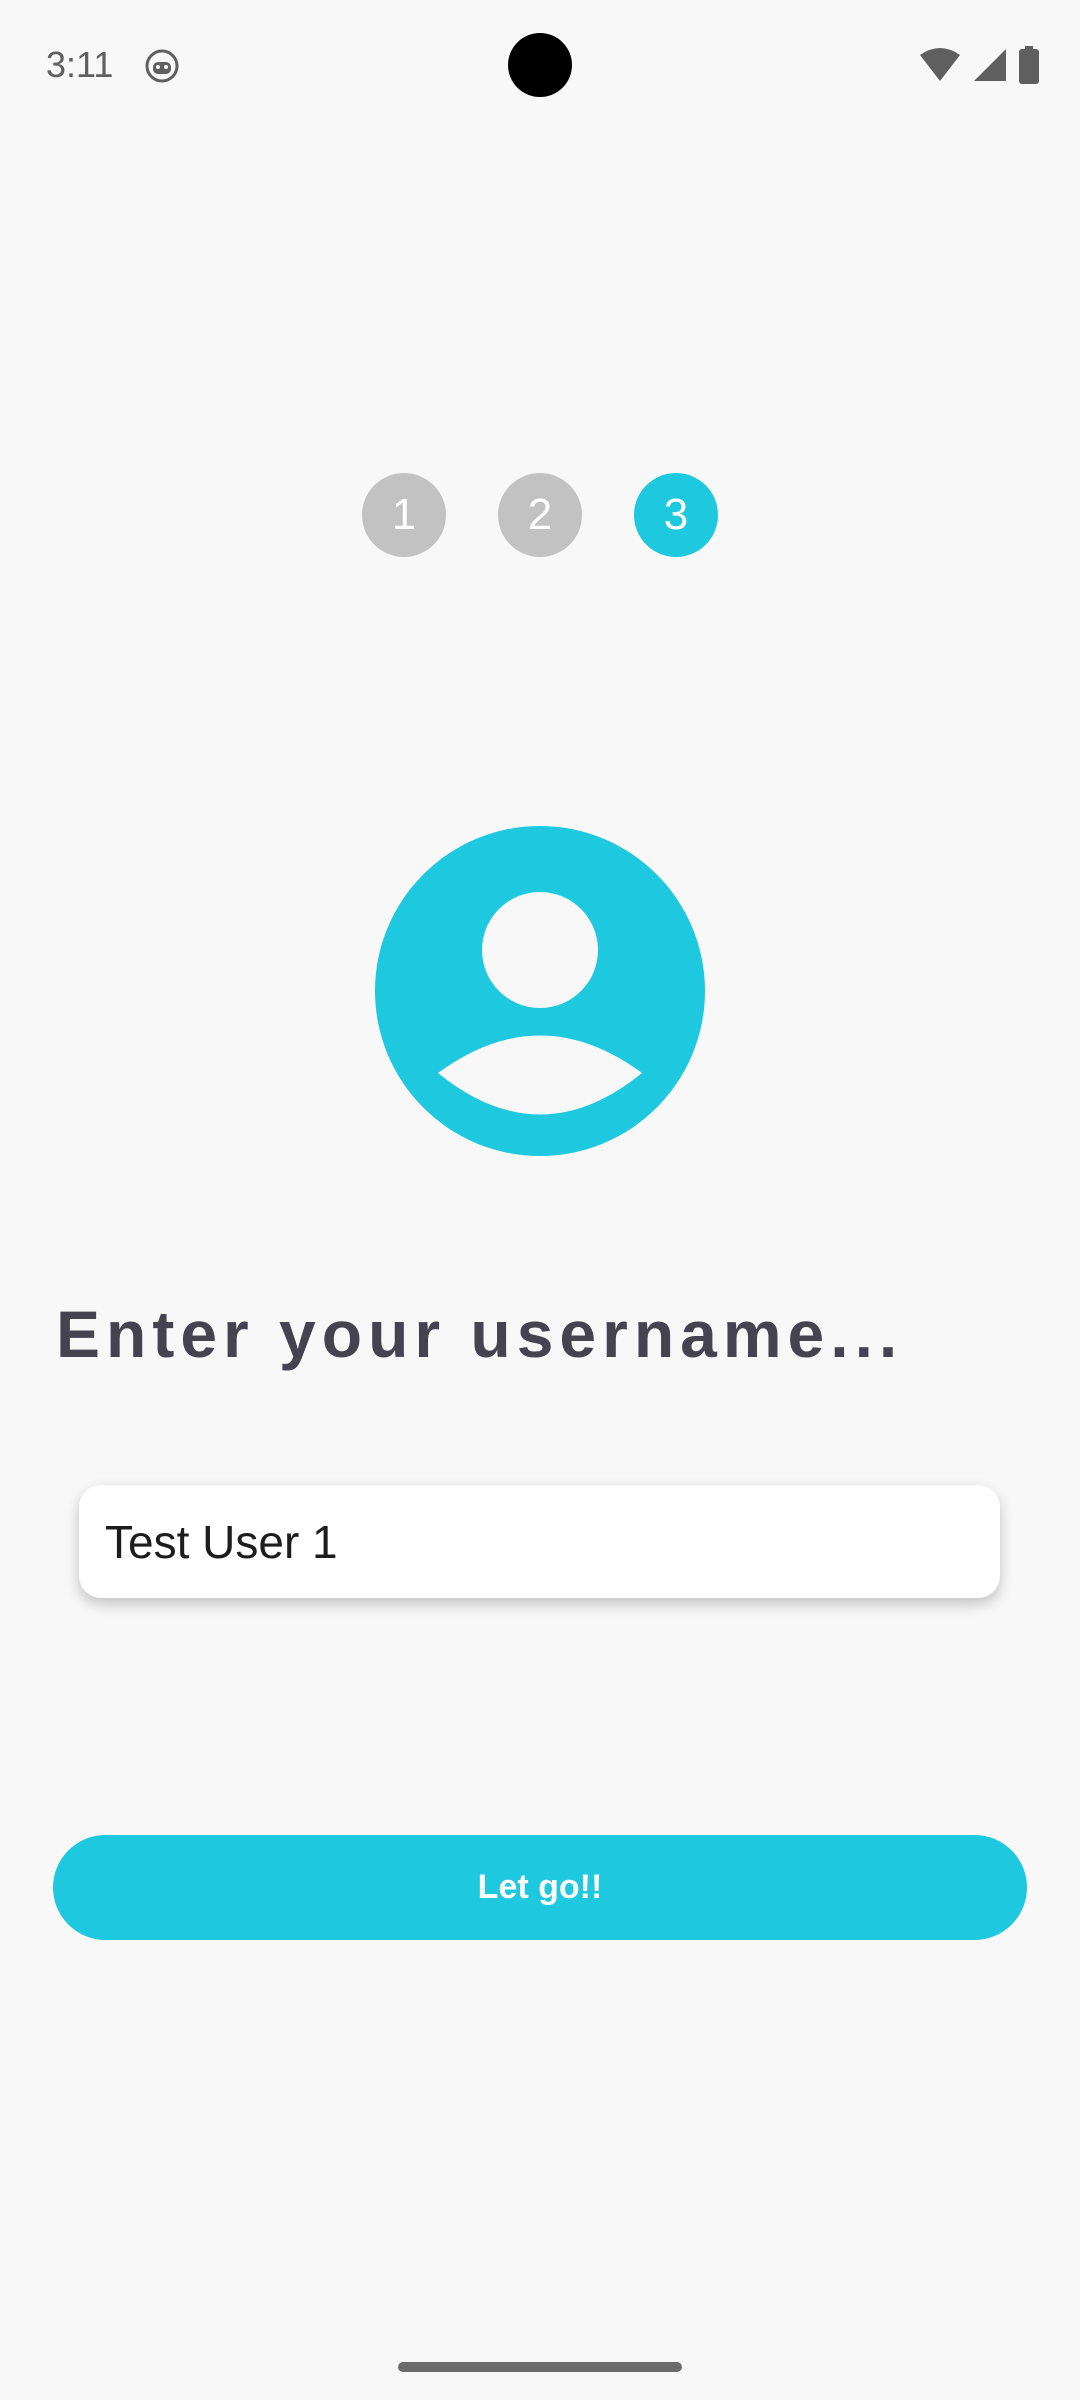 The image size is (1080, 2400). Describe the element at coordinates (540, 991) in the screenshot. I see `account-circle-icon` at that location.